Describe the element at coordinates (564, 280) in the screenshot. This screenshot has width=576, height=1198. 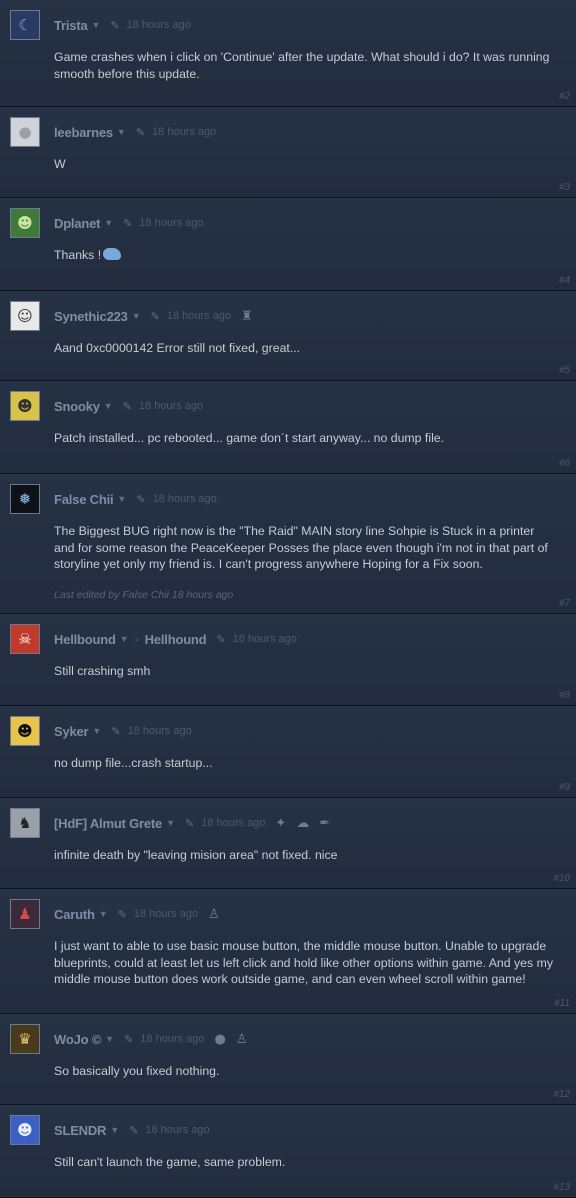
I see `comment-number: #4` at that location.